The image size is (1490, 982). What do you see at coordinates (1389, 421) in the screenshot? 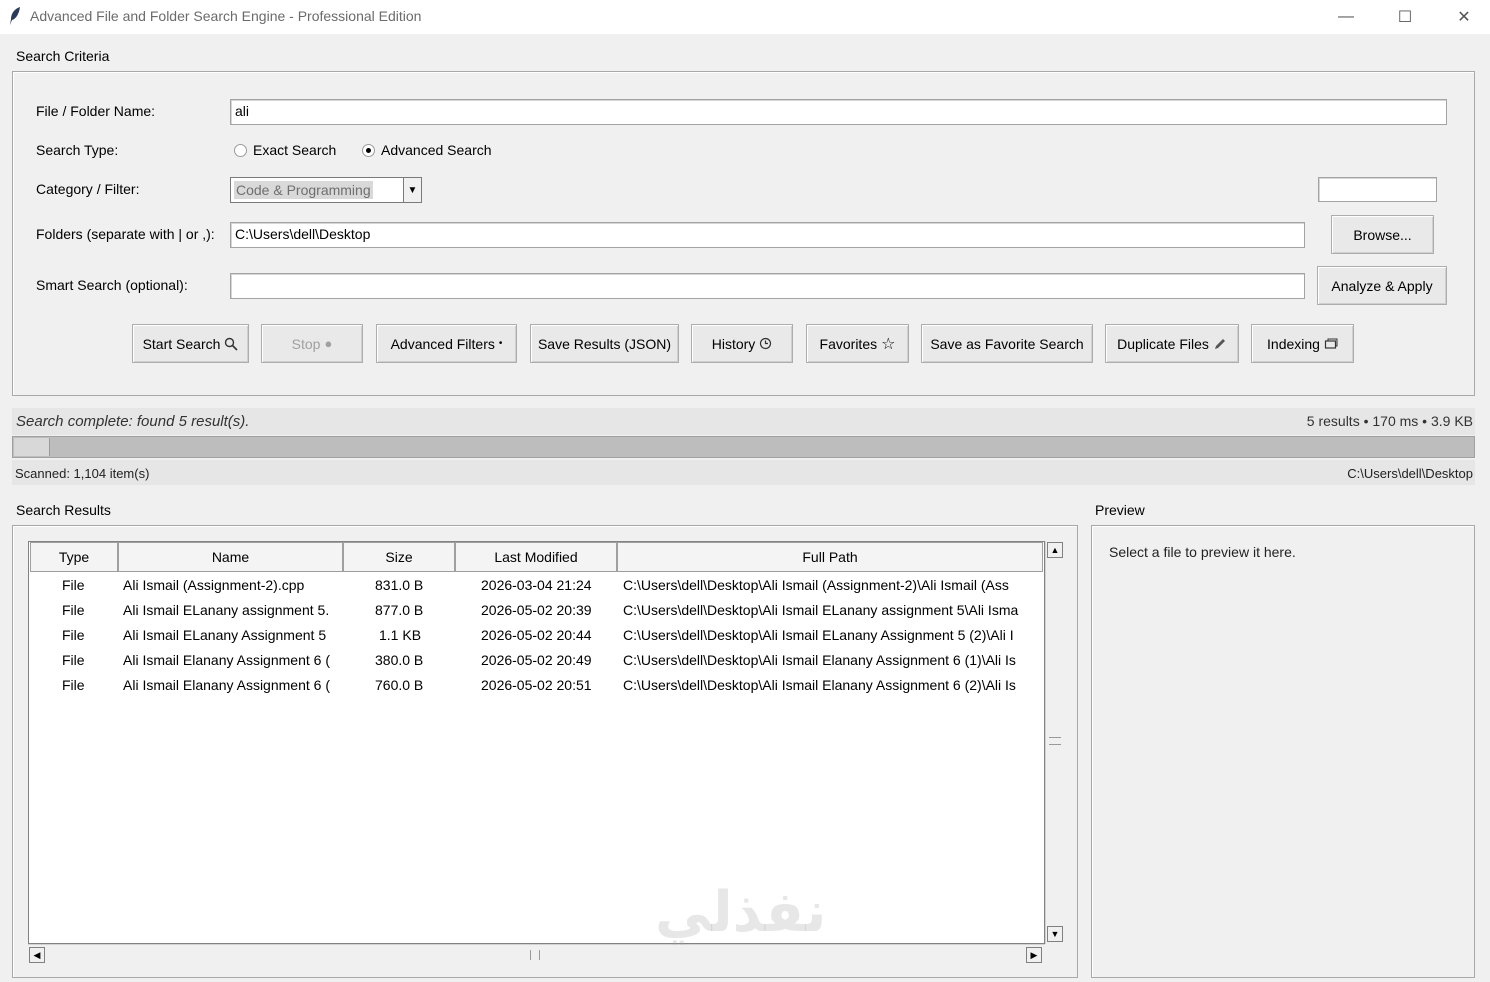
I see `search-stats: 5 results • 170 ms • 3.9 KB` at bounding box center [1389, 421].